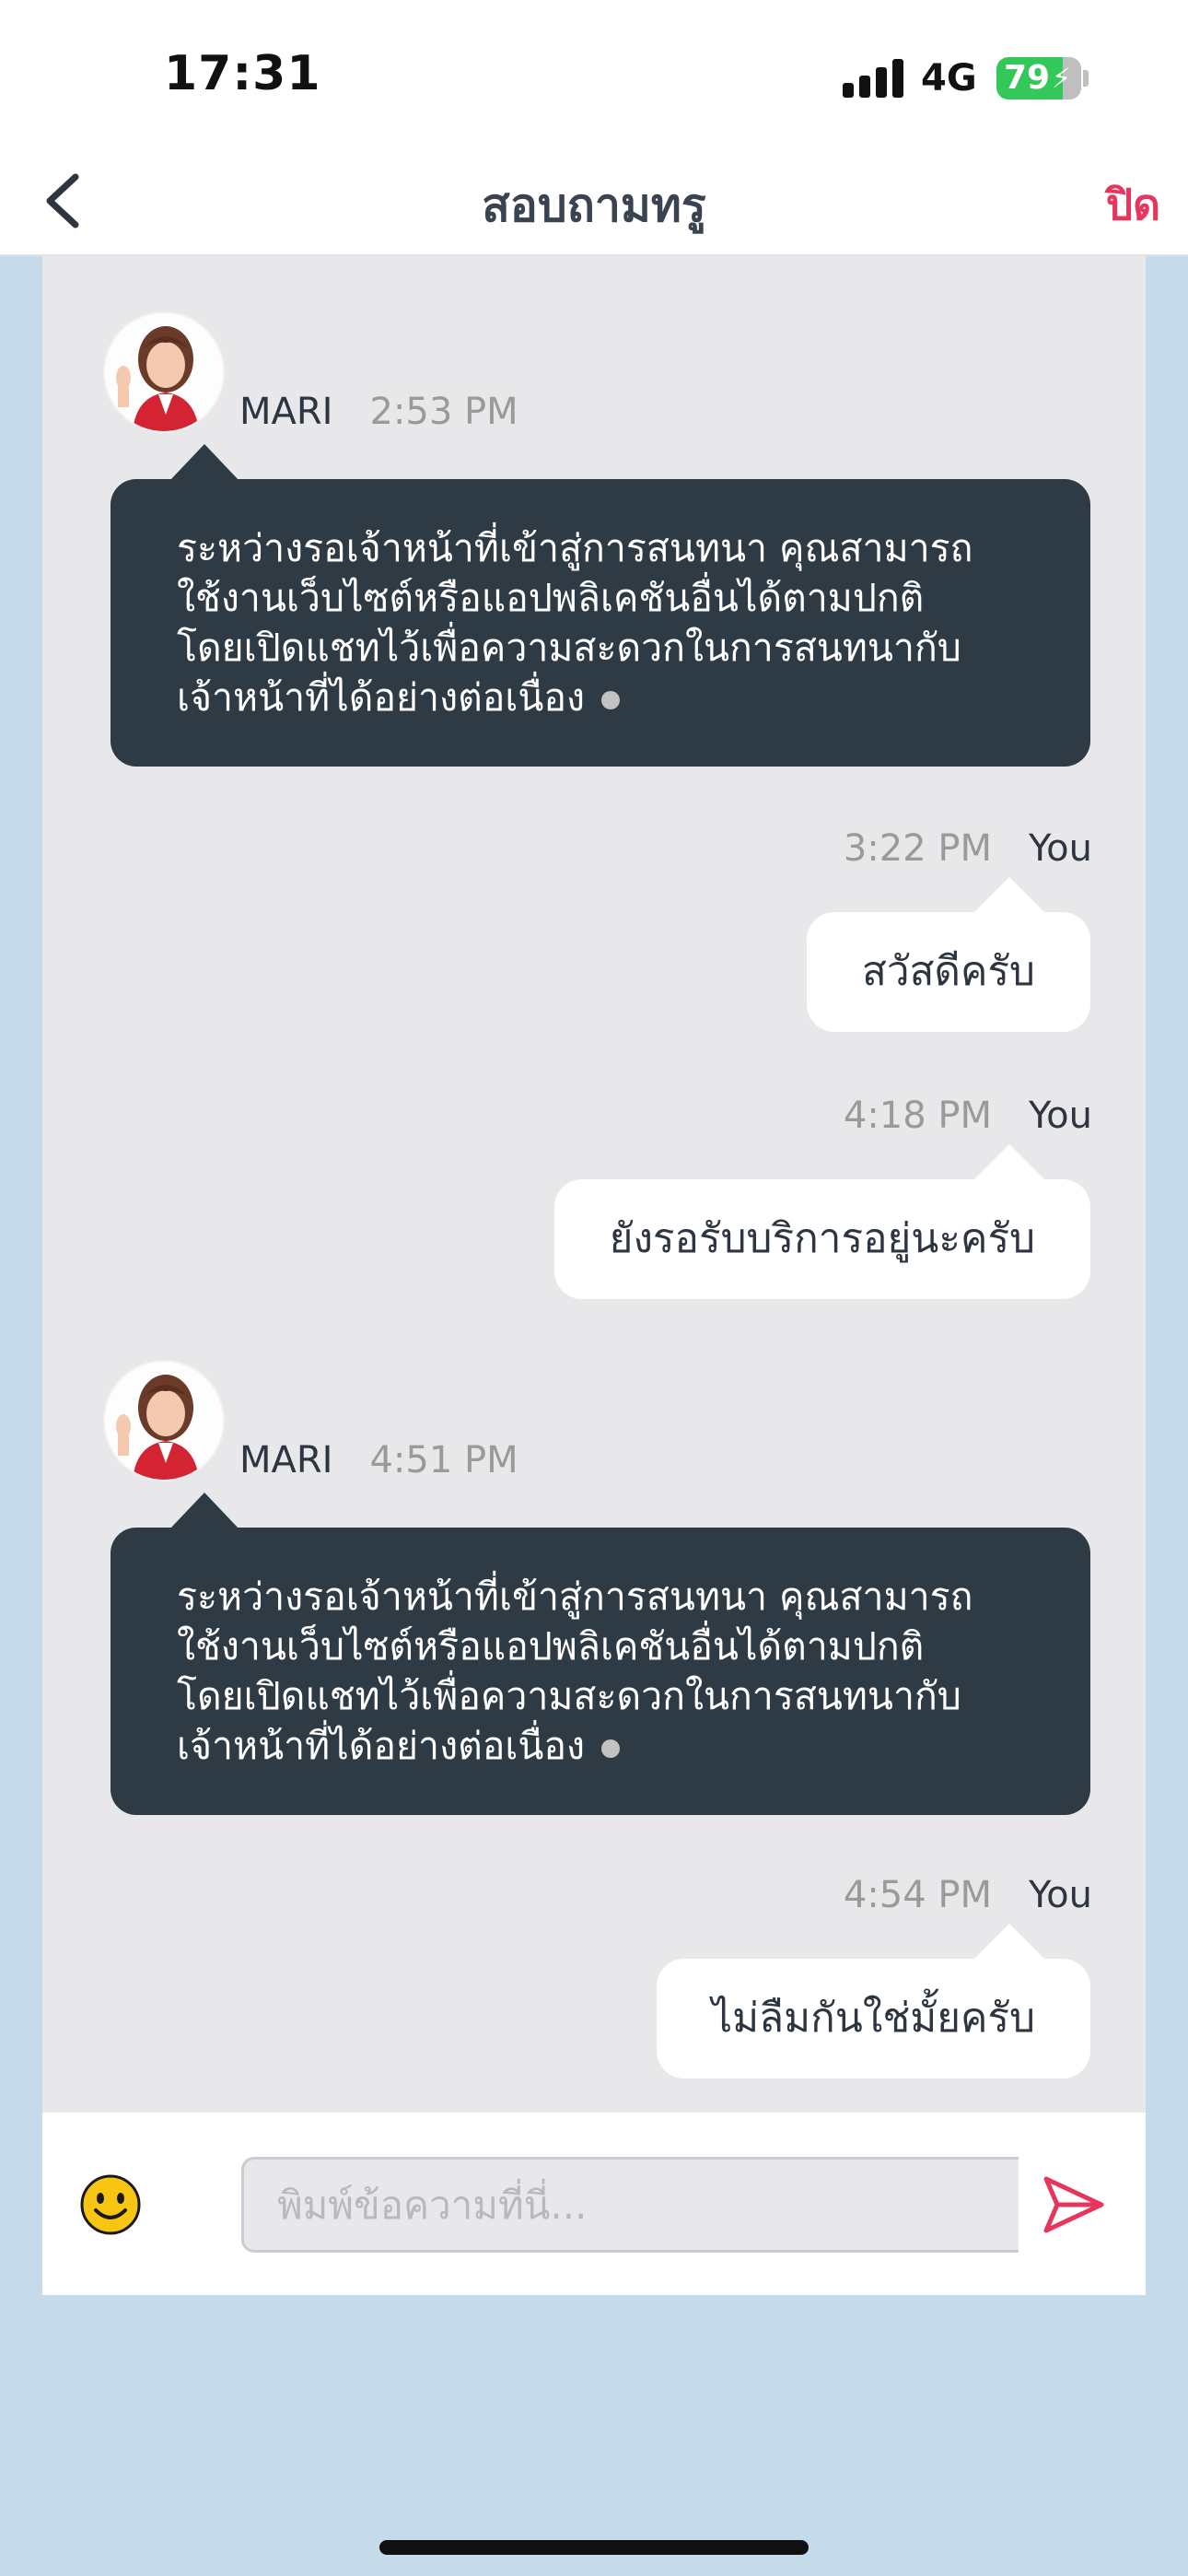 This screenshot has width=1188, height=2576. I want to click on message-time: 3:22 PM, so click(918, 848).